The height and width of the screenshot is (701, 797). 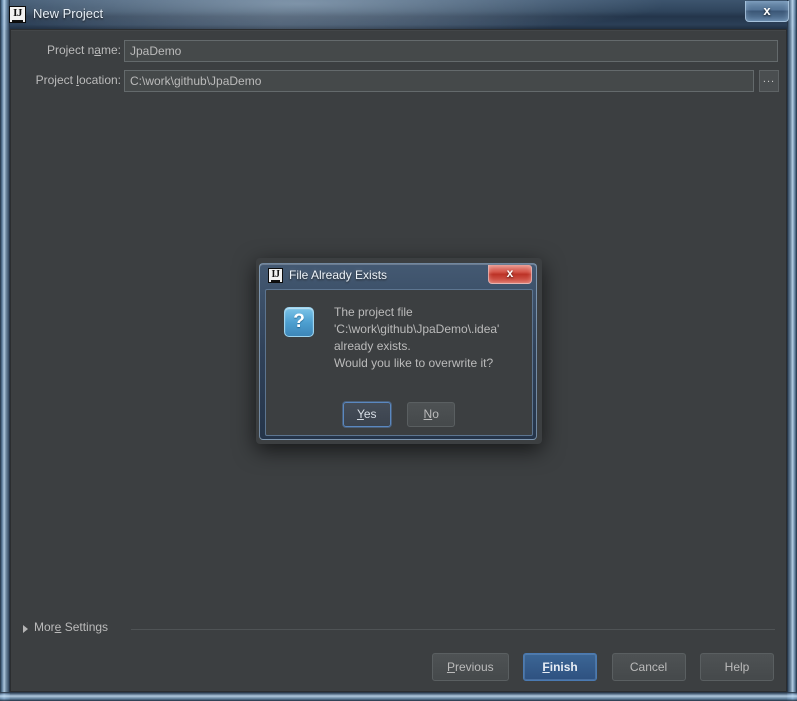 What do you see at coordinates (71, 627) in the screenshot?
I see `more-settings-label: More Settings` at bounding box center [71, 627].